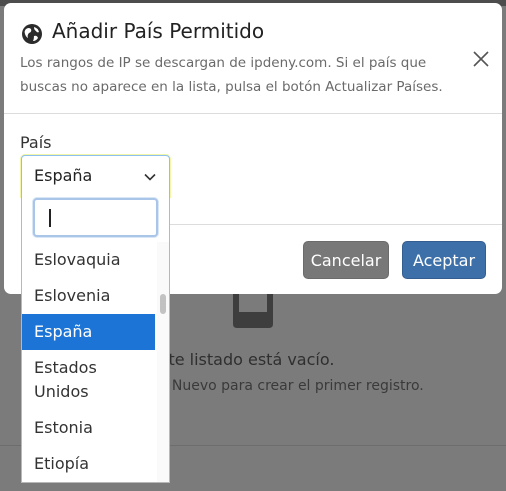 The height and width of the screenshot is (491, 506). What do you see at coordinates (444, 260) in the screenshot?
I see `accept-button: Aceptar` at bounding box center [444, 260].